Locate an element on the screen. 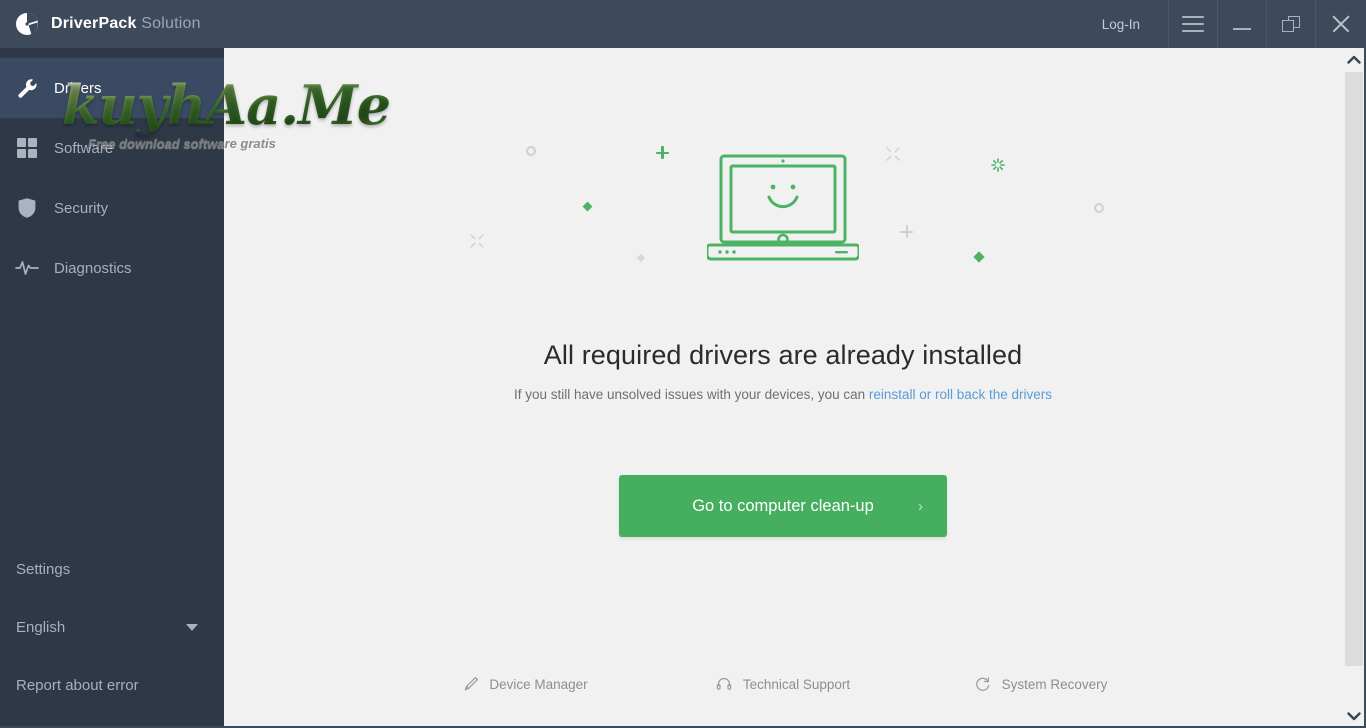 The image size is (1366, 728). shield-icon is located at coordinates (27, 208).